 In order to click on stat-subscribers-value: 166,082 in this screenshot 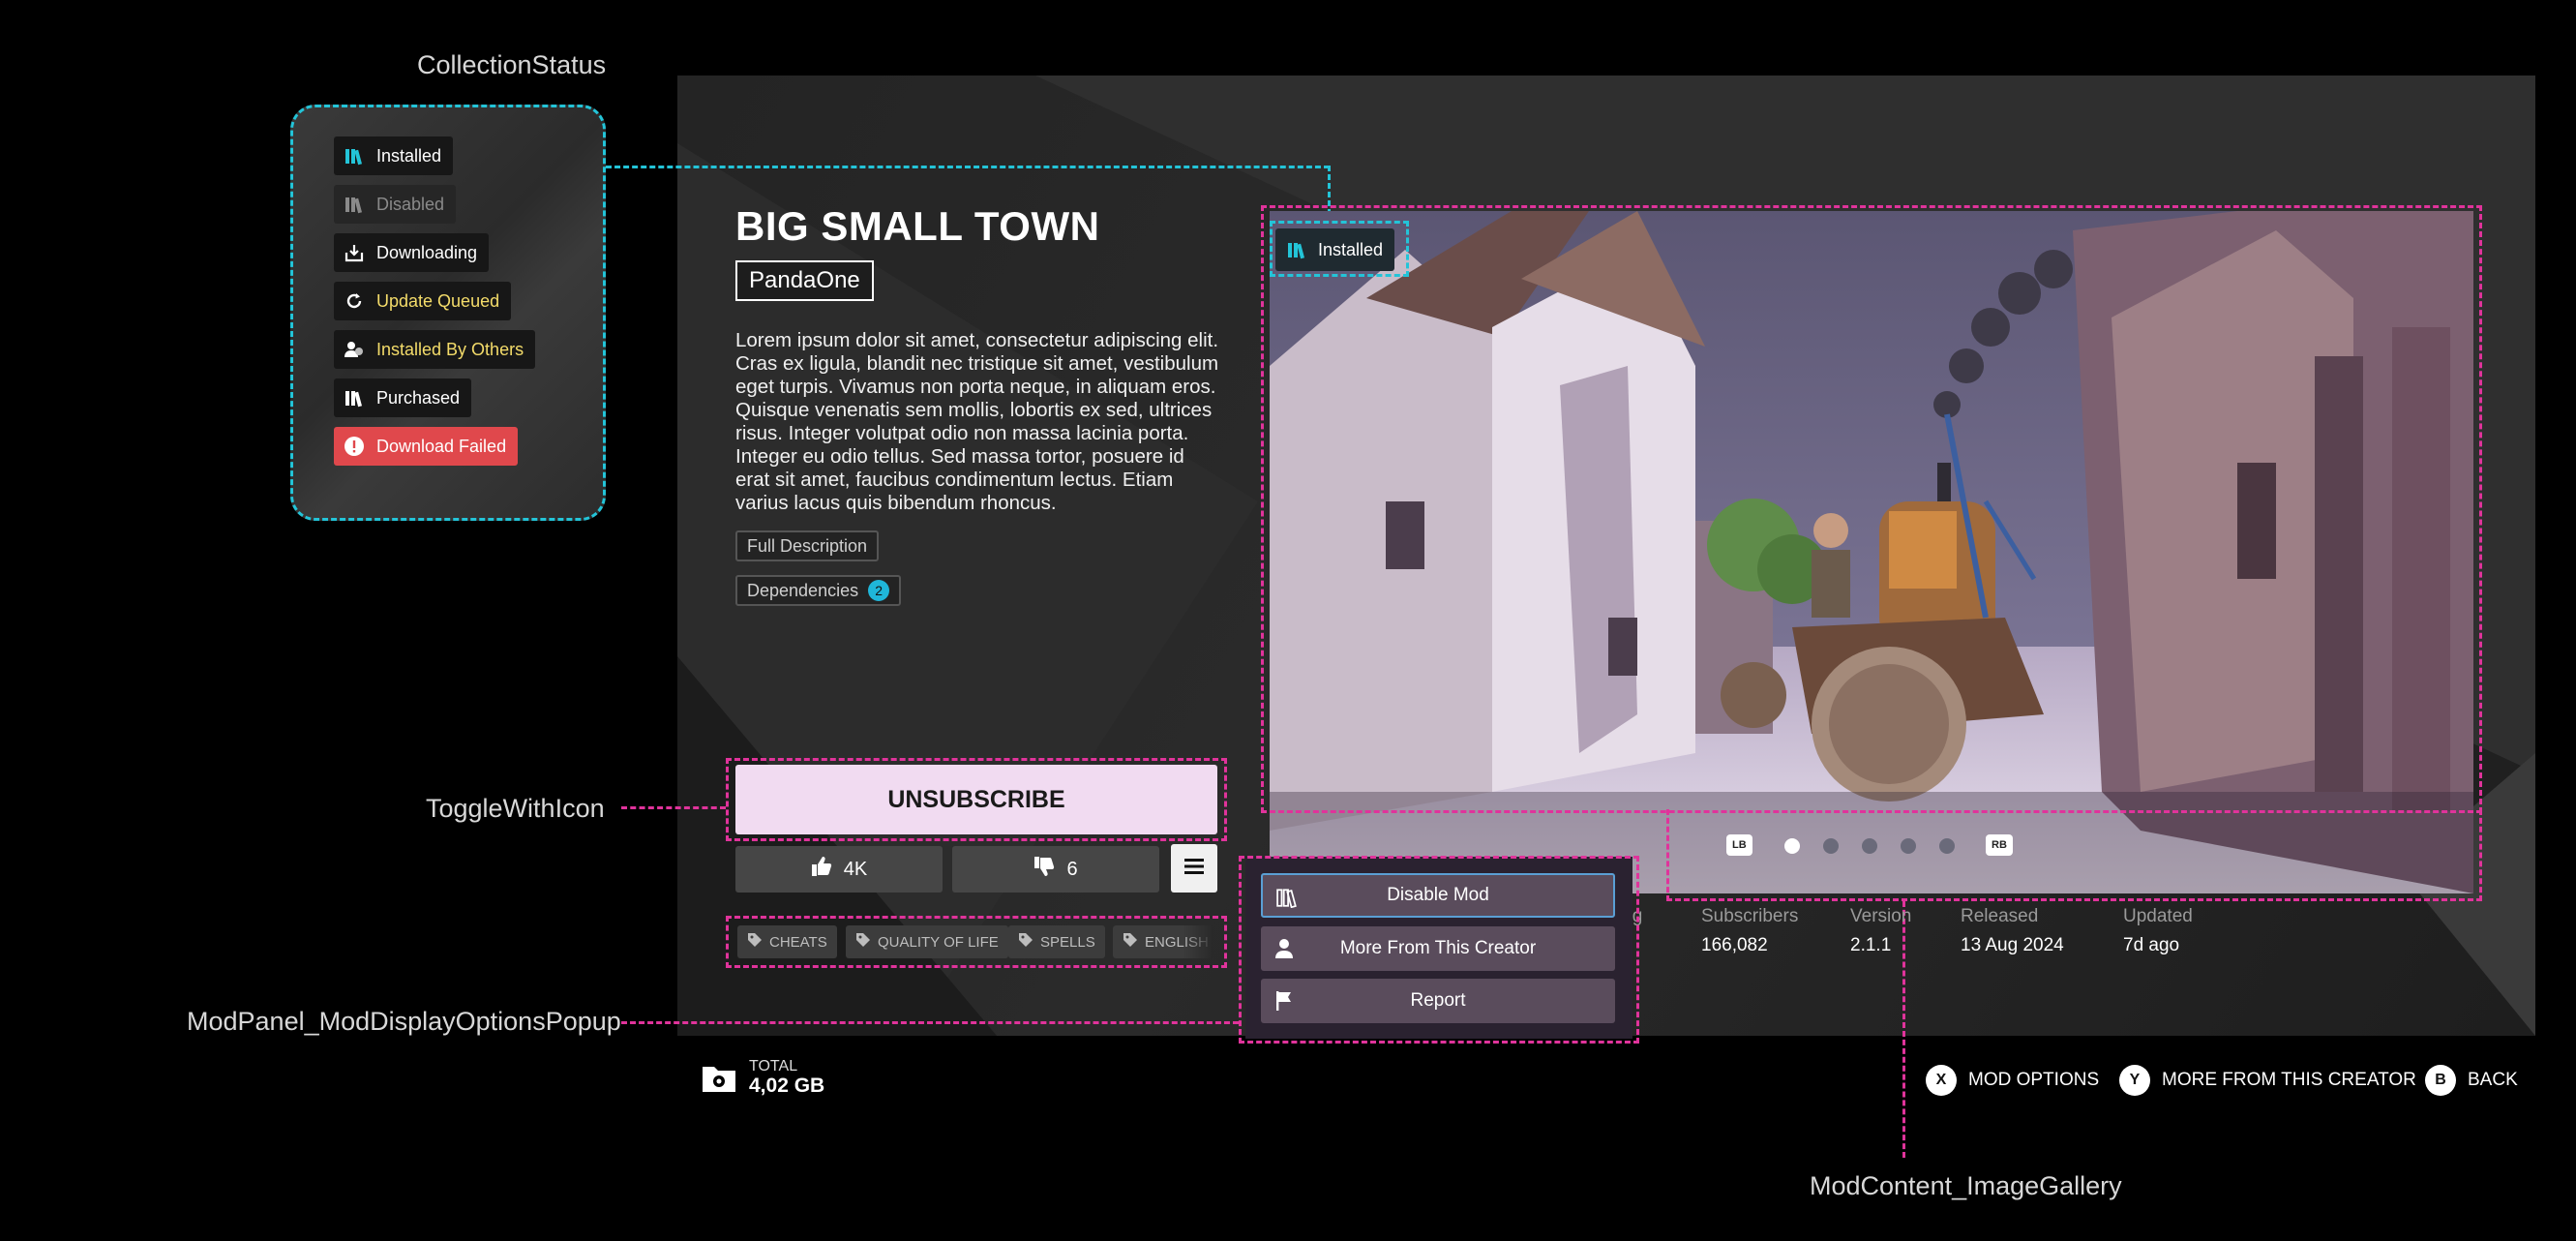, I will do `click(1734, 945)`.